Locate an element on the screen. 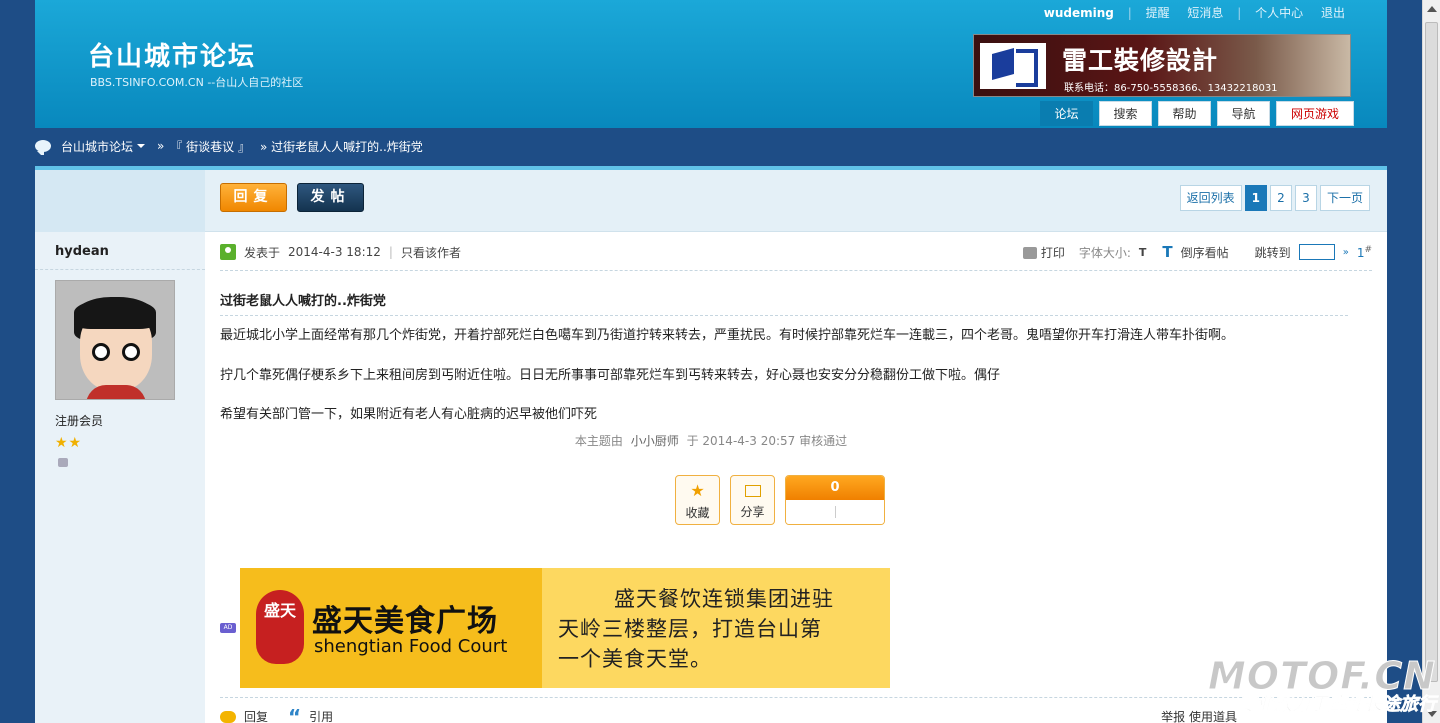 The width and height of the screenshot is (1440, 723). thread-toolbar: 回复 发帖 返回列表 1 2 3 下一页 is located at coordinates (796, 201).